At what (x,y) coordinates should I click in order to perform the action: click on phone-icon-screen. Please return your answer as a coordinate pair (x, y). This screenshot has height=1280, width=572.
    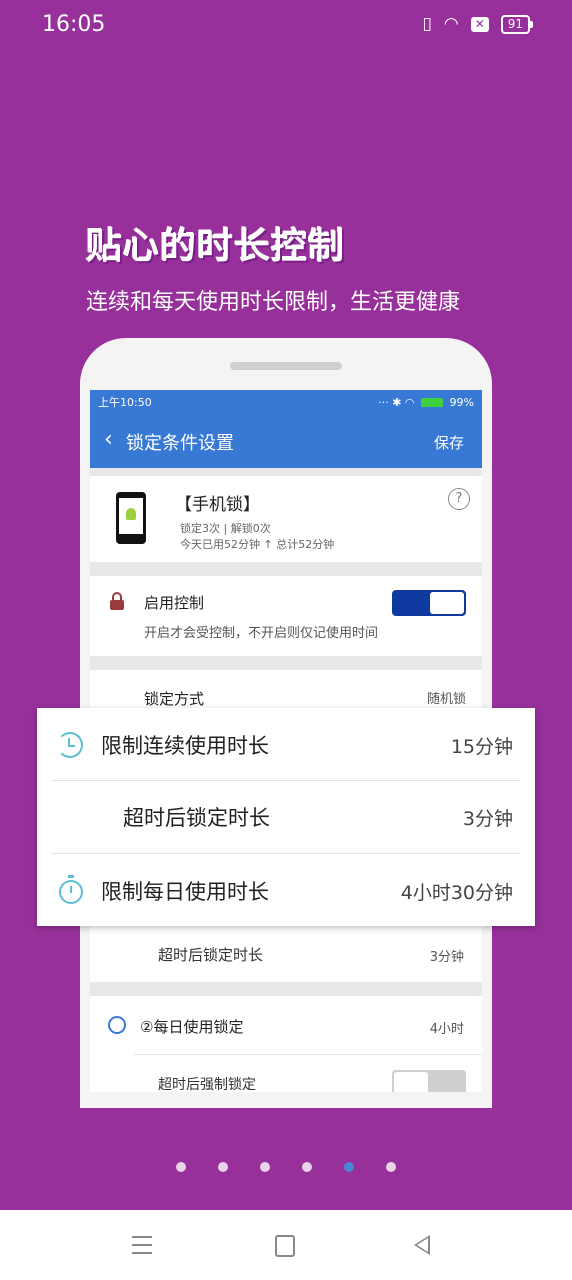
    Looking at the image, I should click on (131, 516).